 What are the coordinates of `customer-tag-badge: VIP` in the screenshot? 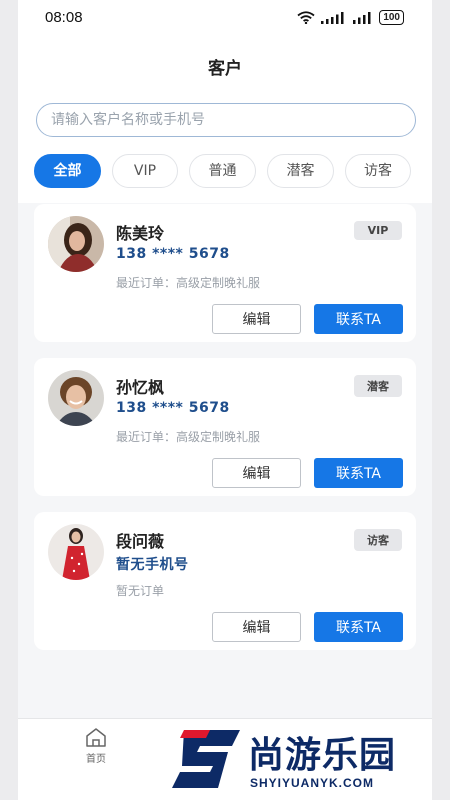 It's located at (378, 230).